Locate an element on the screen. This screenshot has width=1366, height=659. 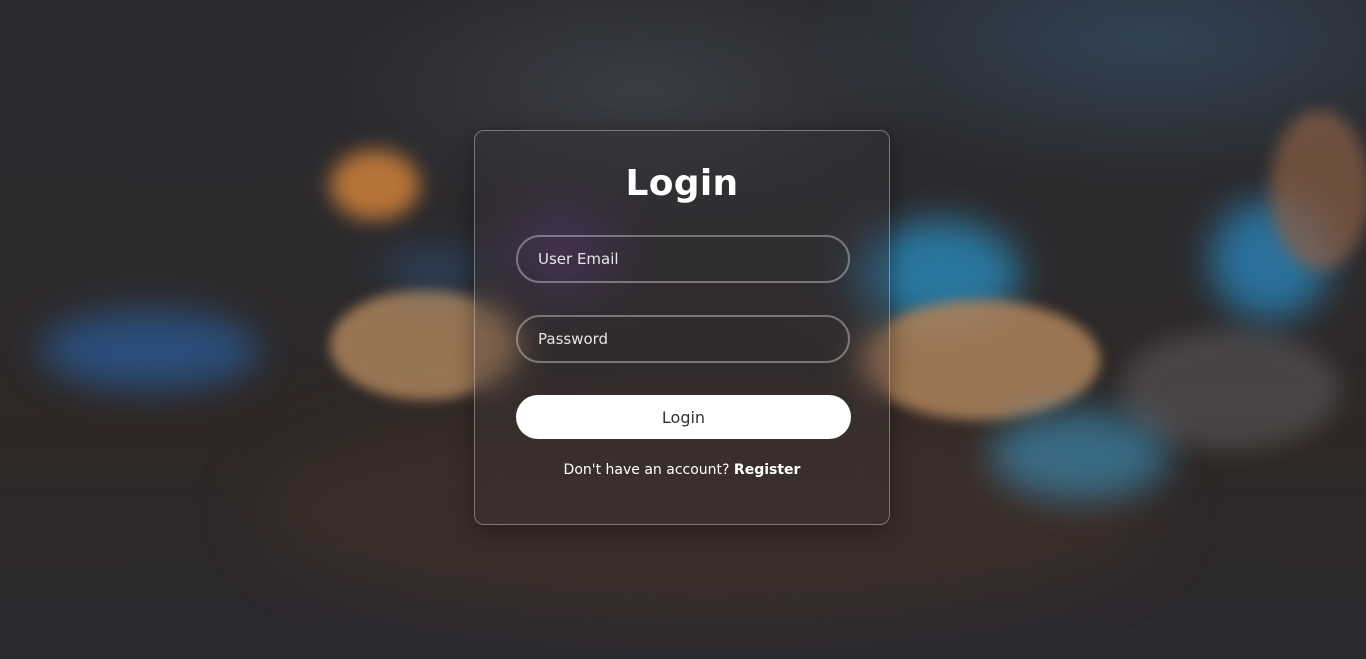
login-button: Login is located at coordinates (683, 417).